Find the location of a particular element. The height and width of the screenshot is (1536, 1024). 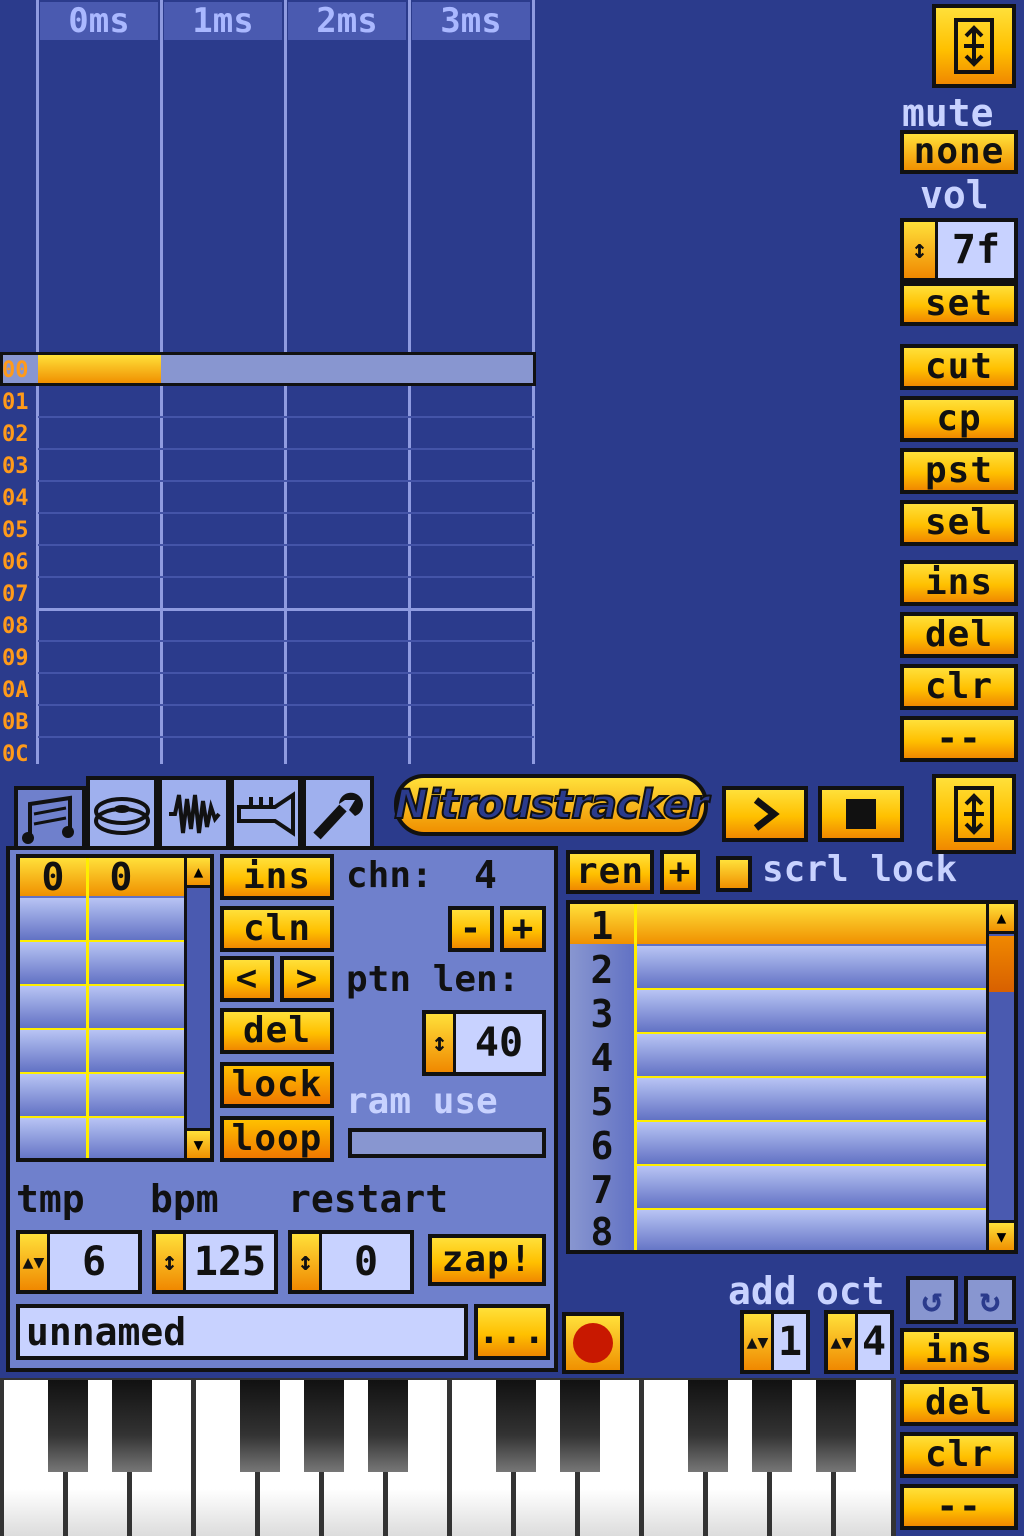

row-line is located at coordinates (286, 449).